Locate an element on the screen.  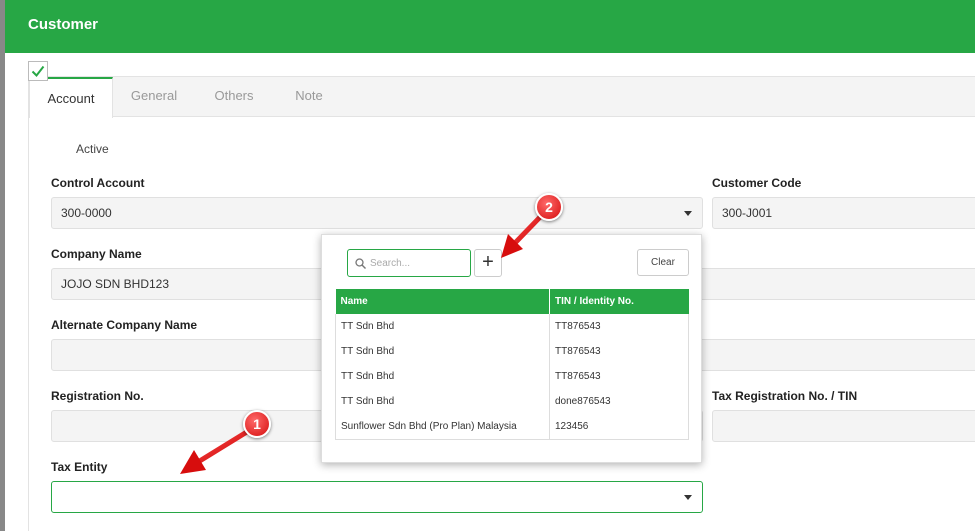
checkmark-icon is located at coordinates (38, 71).